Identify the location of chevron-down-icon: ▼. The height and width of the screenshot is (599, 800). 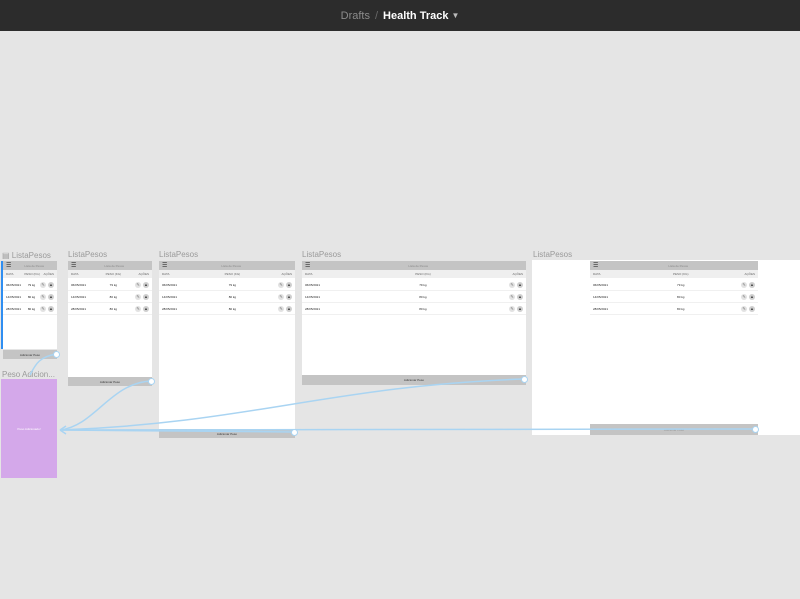
(455, 15).